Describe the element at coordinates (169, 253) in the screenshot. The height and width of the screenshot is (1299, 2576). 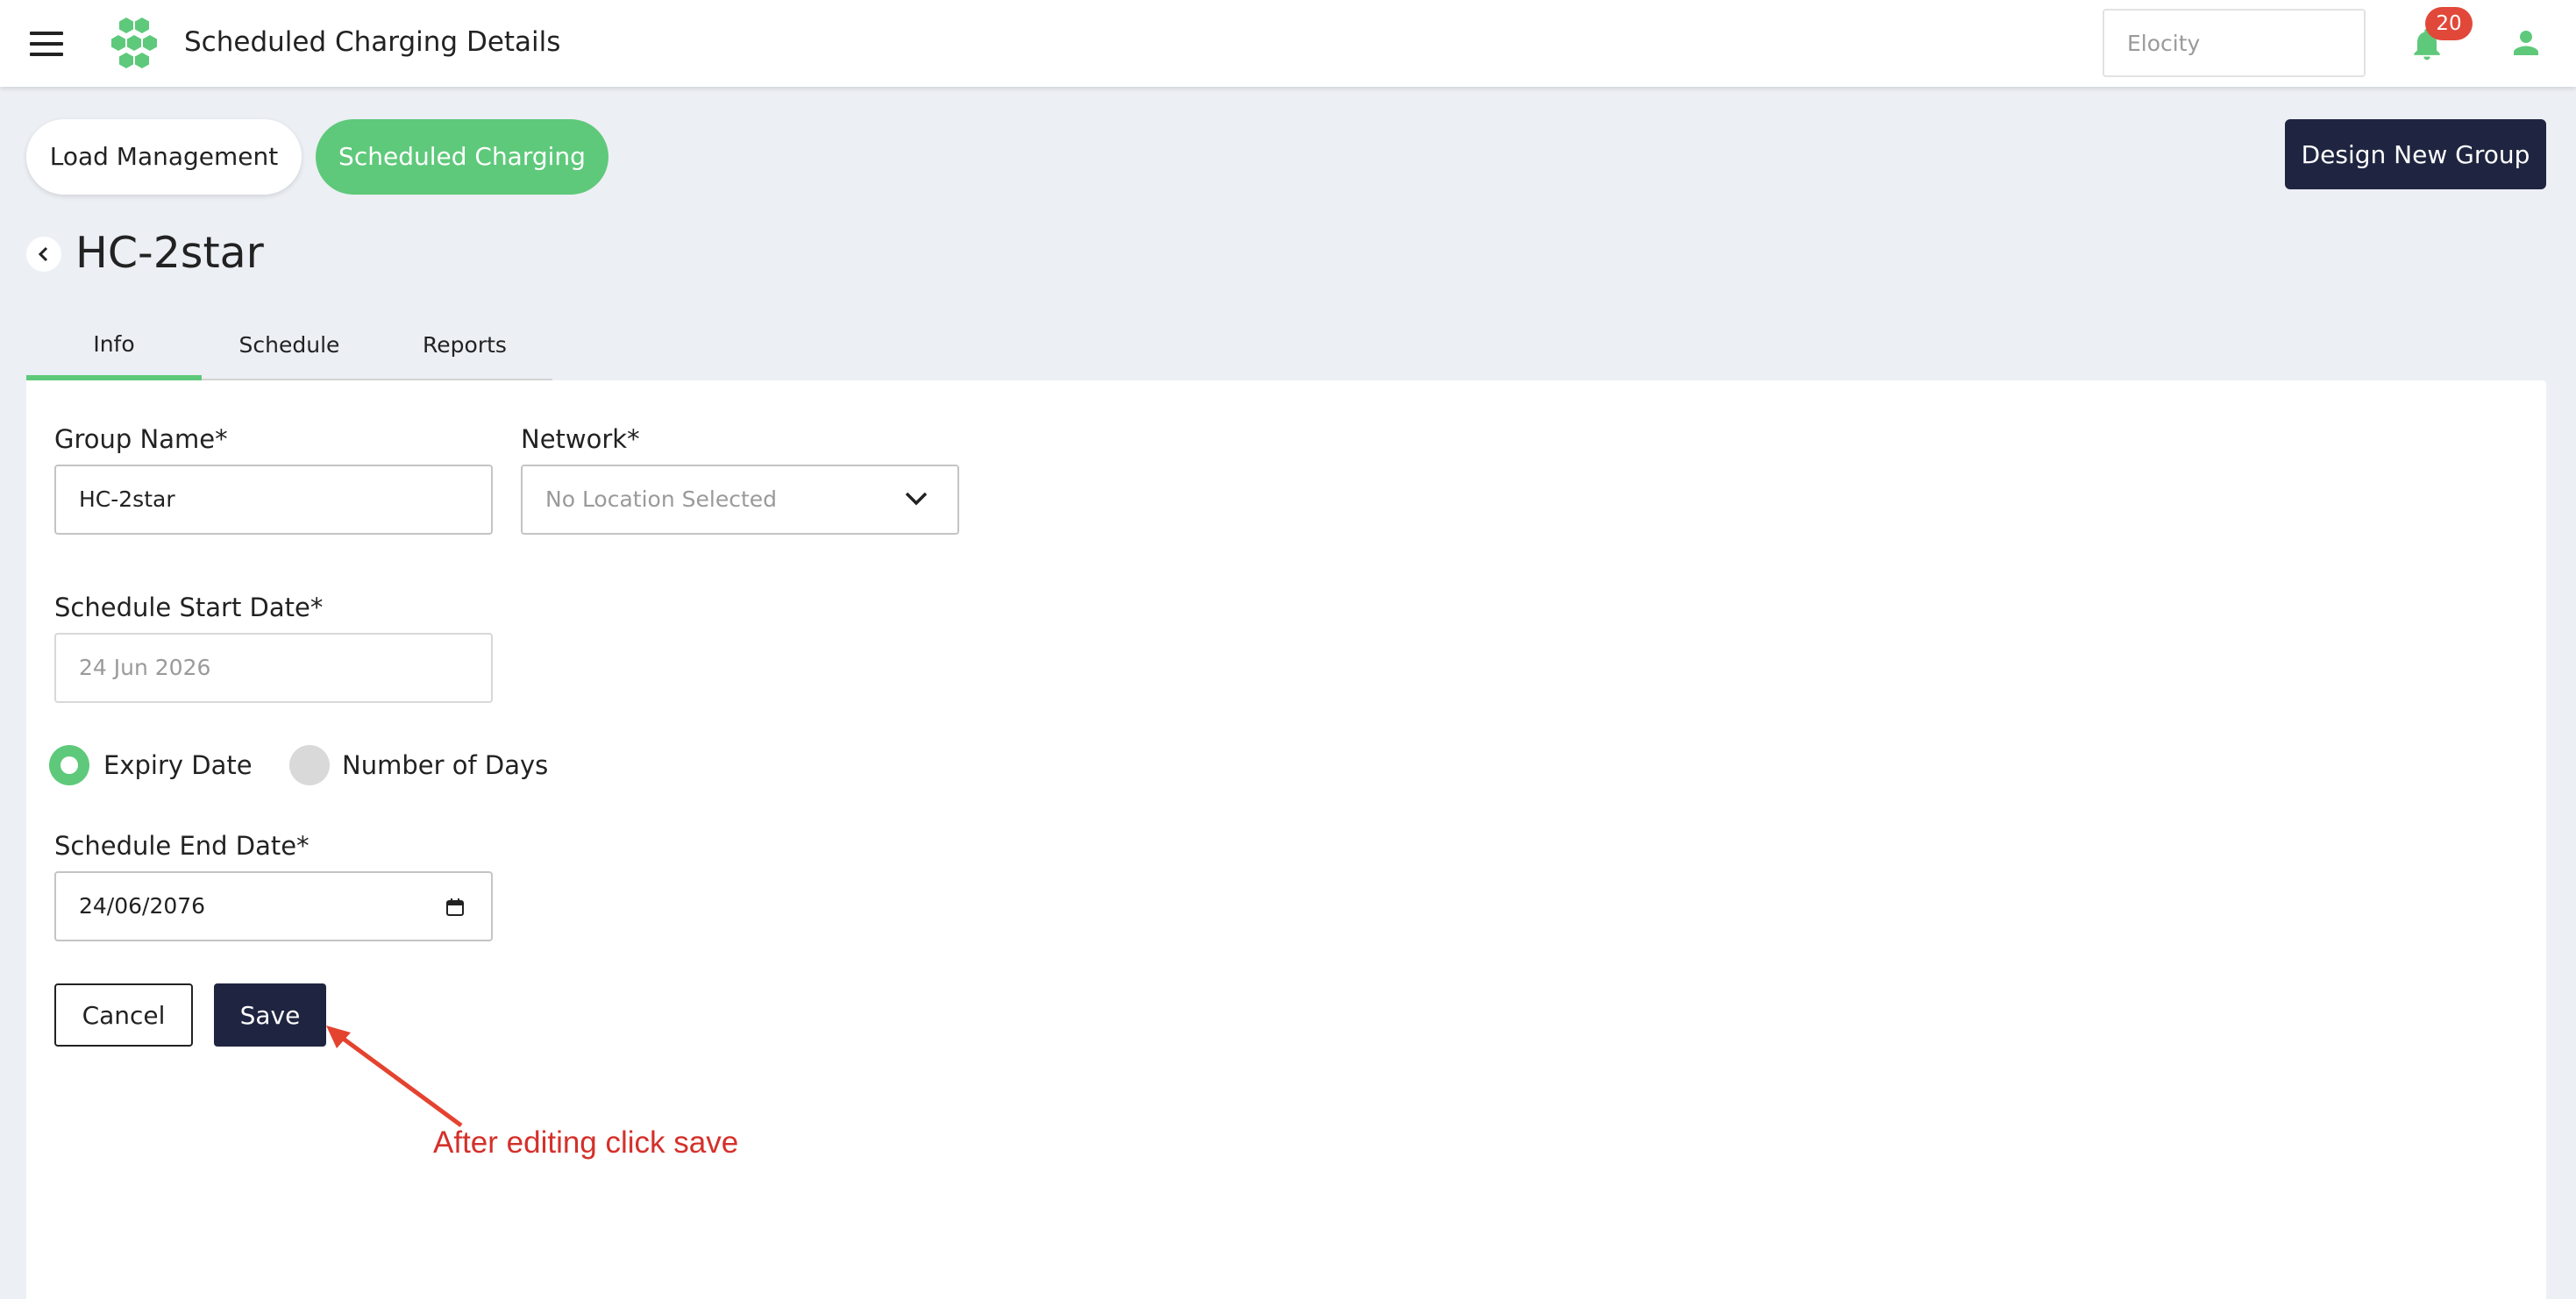
I see `page-title: HC-2star` at that location.